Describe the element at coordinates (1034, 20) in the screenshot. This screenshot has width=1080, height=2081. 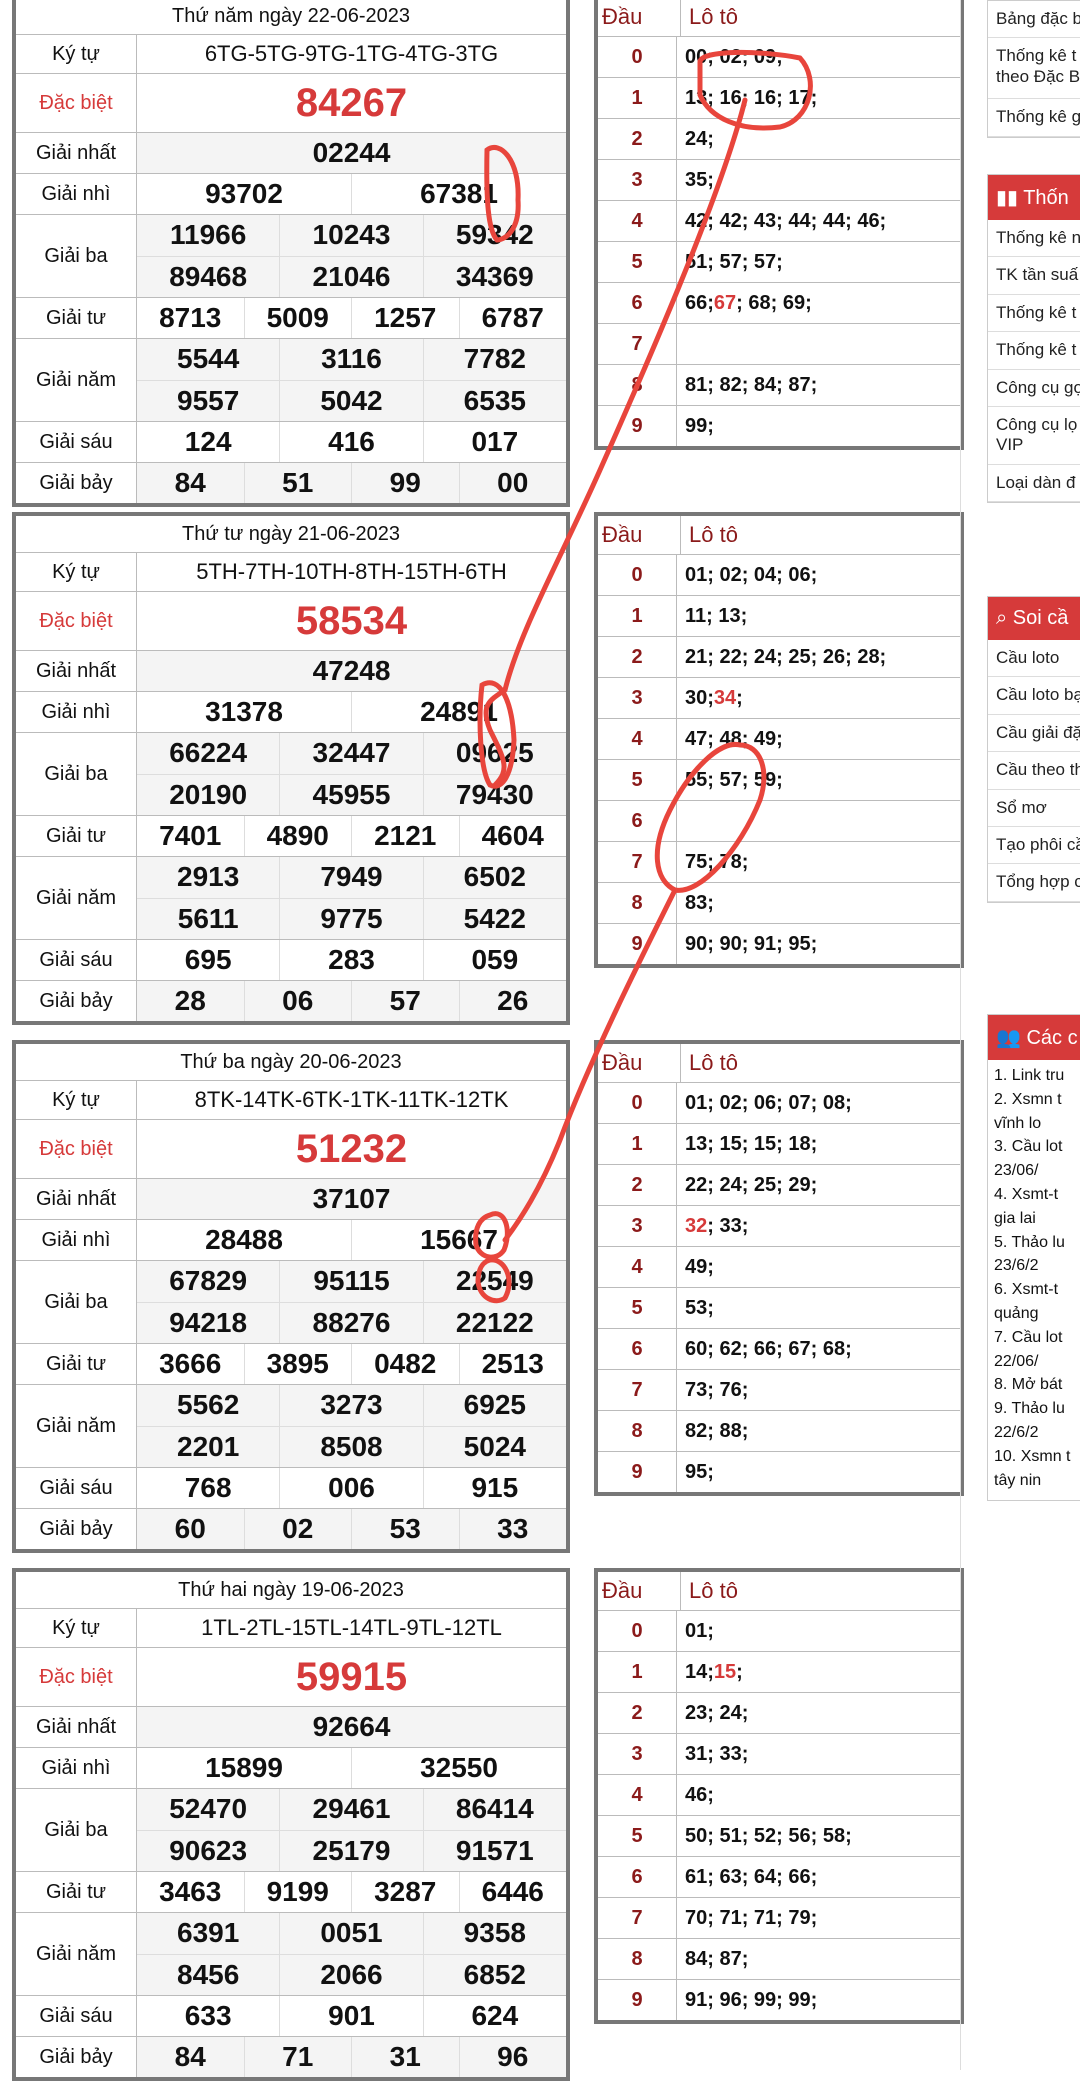
I see `sidebar-item: Bảng đặc b` at that location.